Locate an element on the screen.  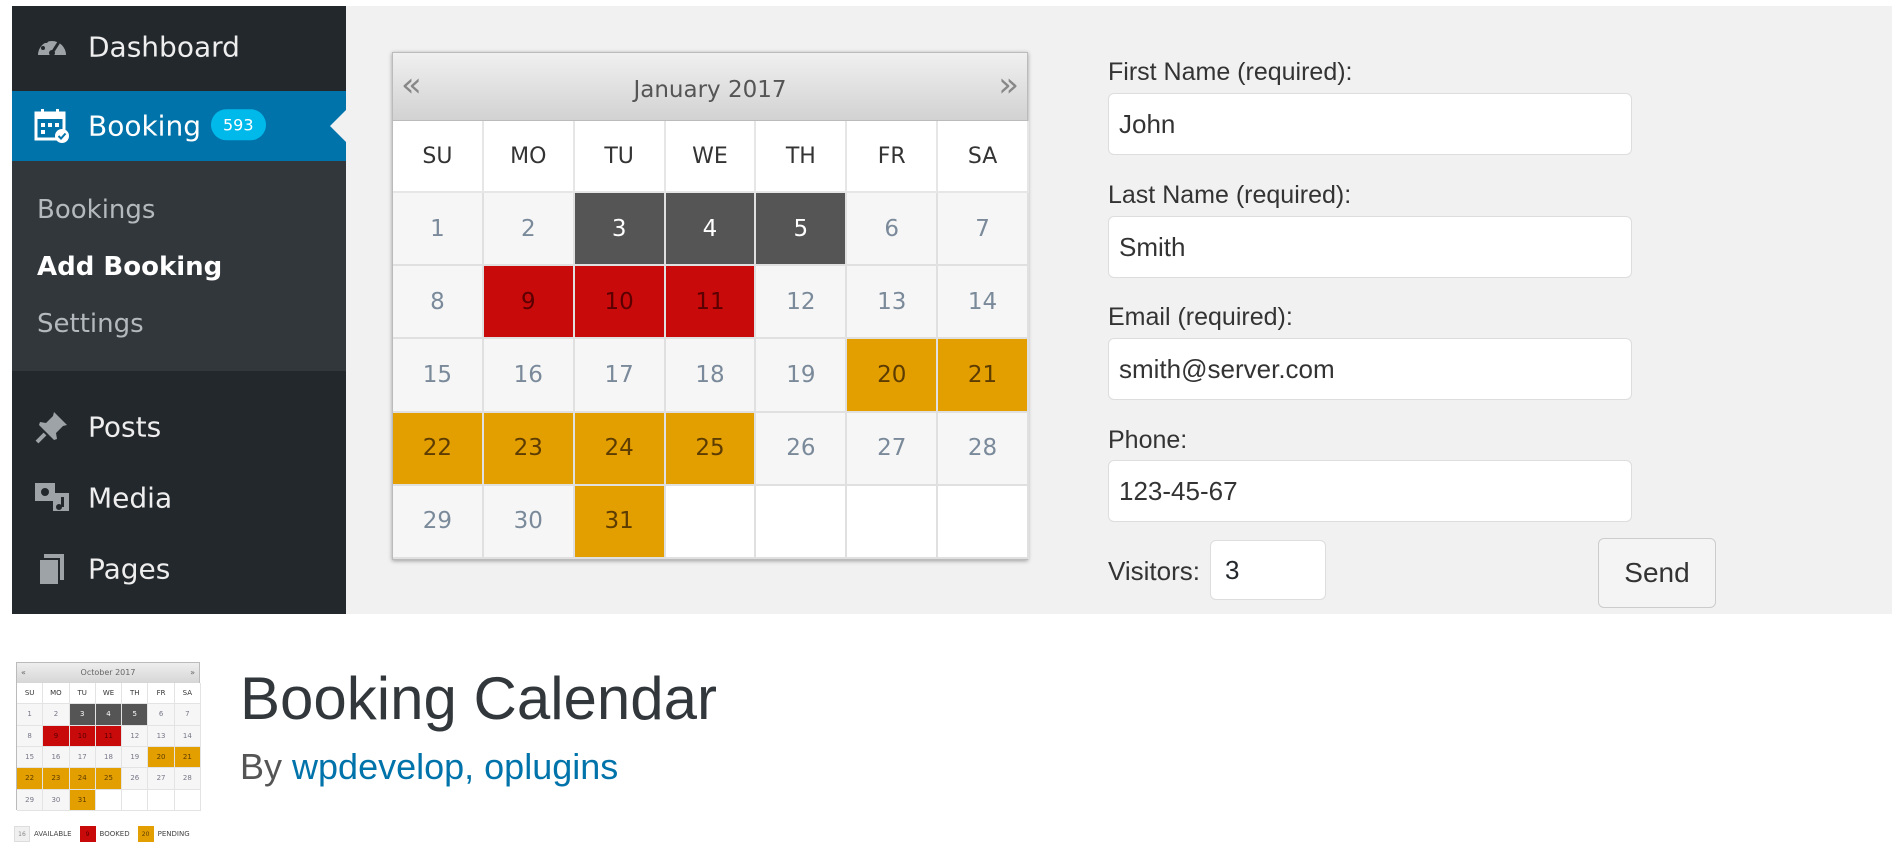
calendar-header: « January 2017 » is located at coordinates (710, 87).